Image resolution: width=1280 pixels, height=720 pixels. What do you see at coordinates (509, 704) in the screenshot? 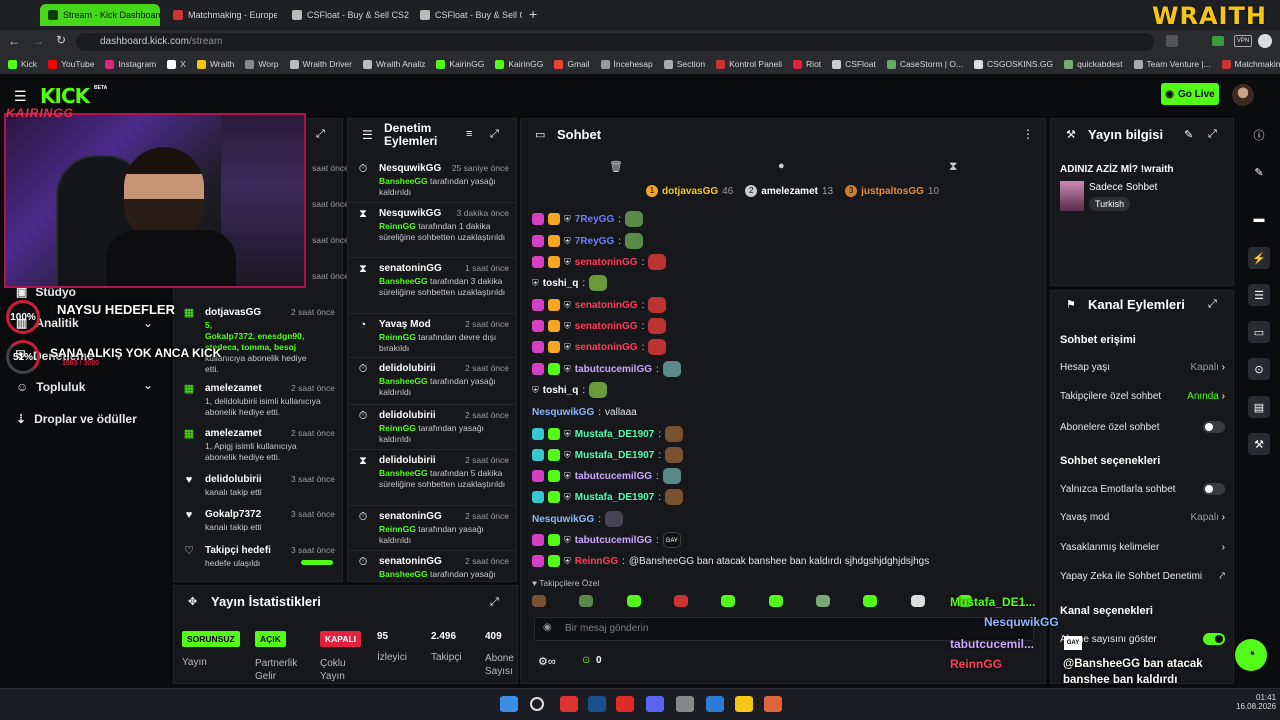
I see `start-icon` at bounding box center [509, 704].